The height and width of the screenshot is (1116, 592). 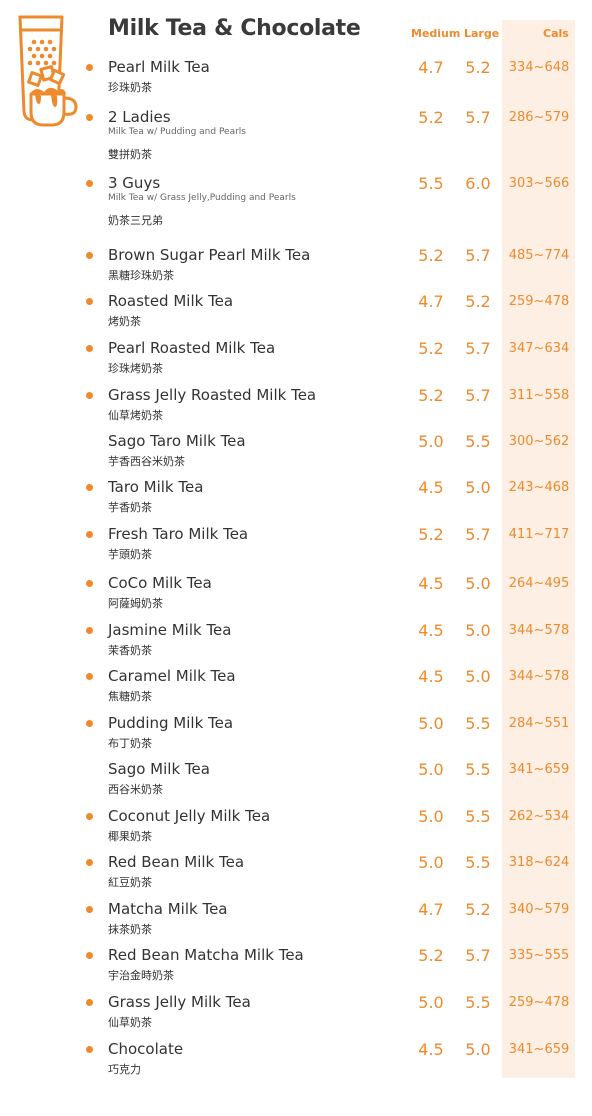 What do you see at coordinates (539, 723) in the screenshot?
I see `calories: 284~551` at bounding box center [539, 723].